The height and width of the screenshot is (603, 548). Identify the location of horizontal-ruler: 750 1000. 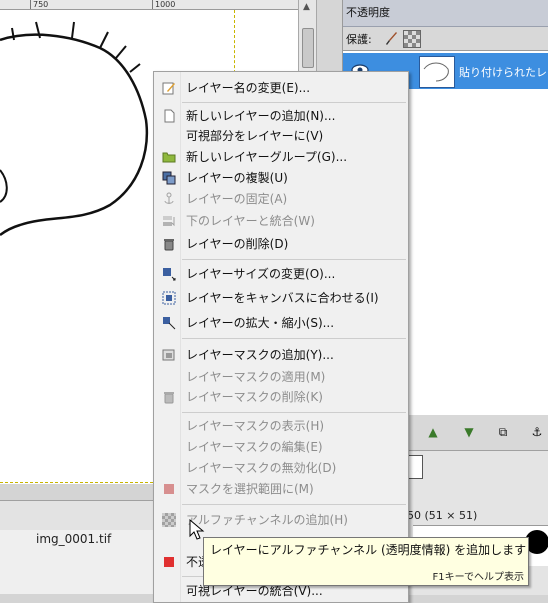
(150, 5).